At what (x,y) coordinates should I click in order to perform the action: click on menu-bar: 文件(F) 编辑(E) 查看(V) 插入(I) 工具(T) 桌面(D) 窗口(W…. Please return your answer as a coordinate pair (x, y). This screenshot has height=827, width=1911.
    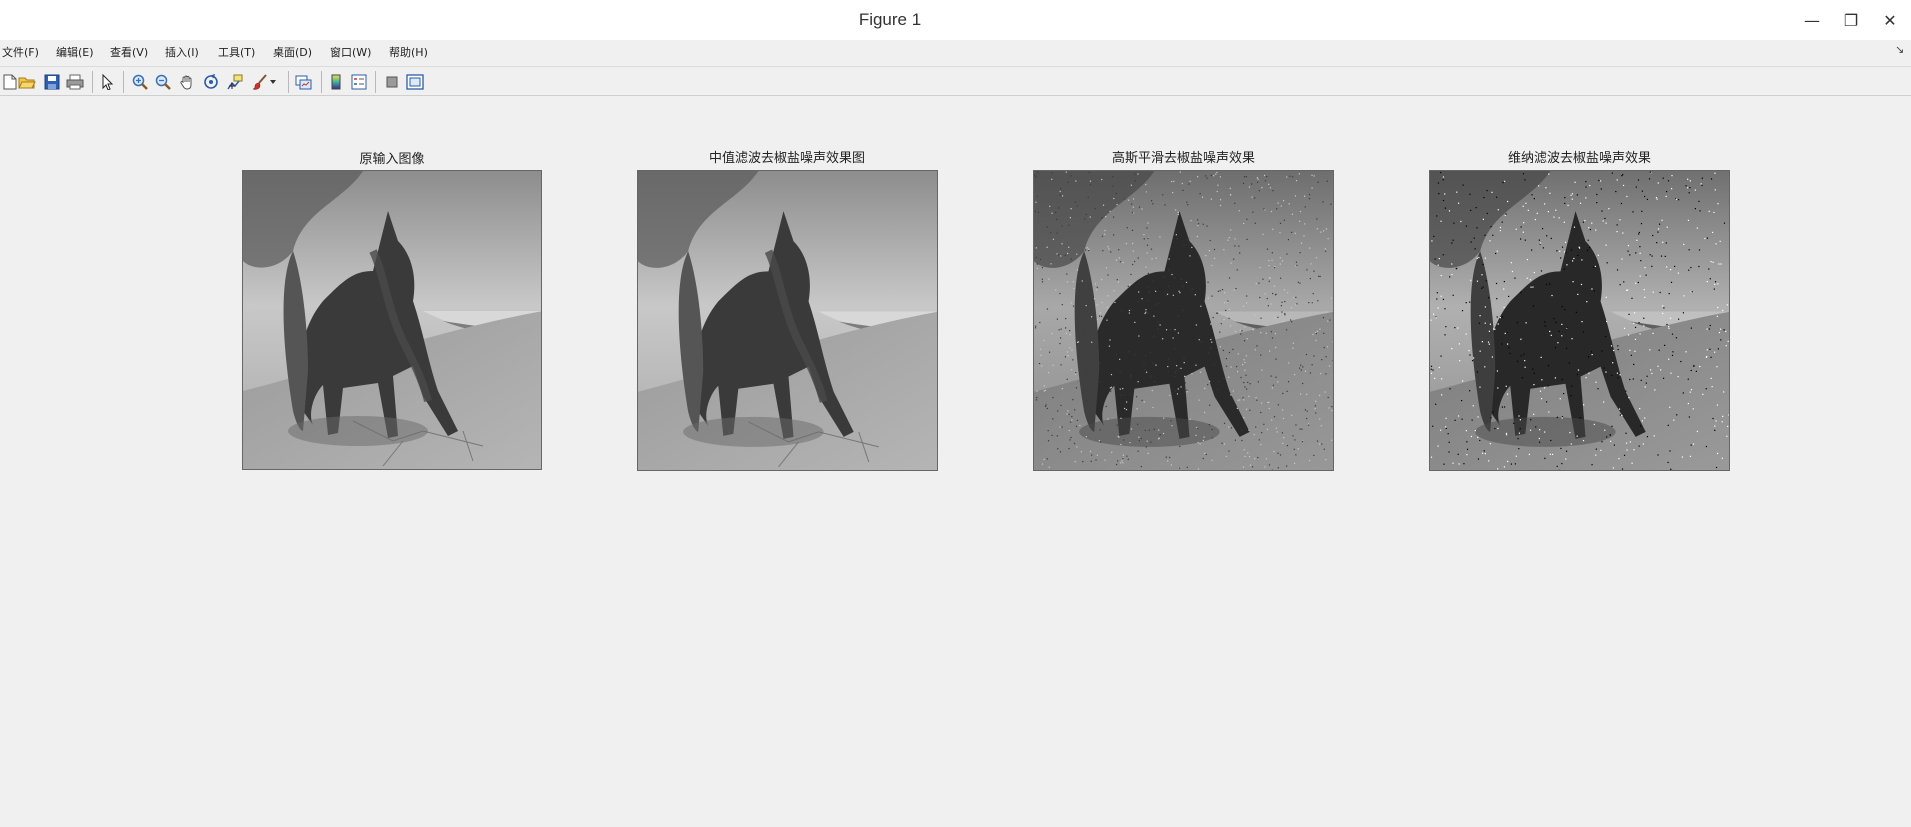
    Looking at the image, I should click on (955, 52).